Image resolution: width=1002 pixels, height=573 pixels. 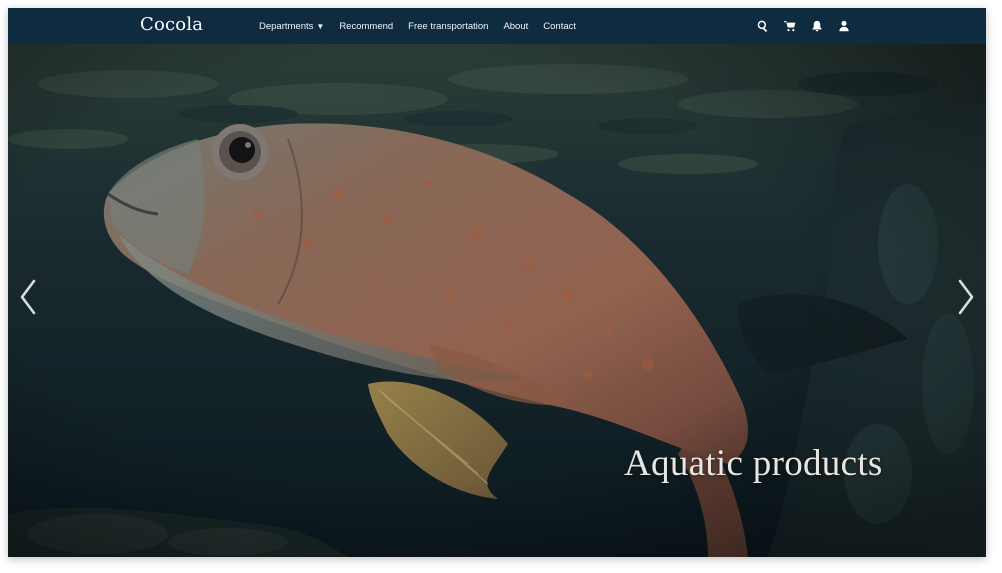 I want to click on nav-free-transportation: Free transportation, so click(x=448, y=26).